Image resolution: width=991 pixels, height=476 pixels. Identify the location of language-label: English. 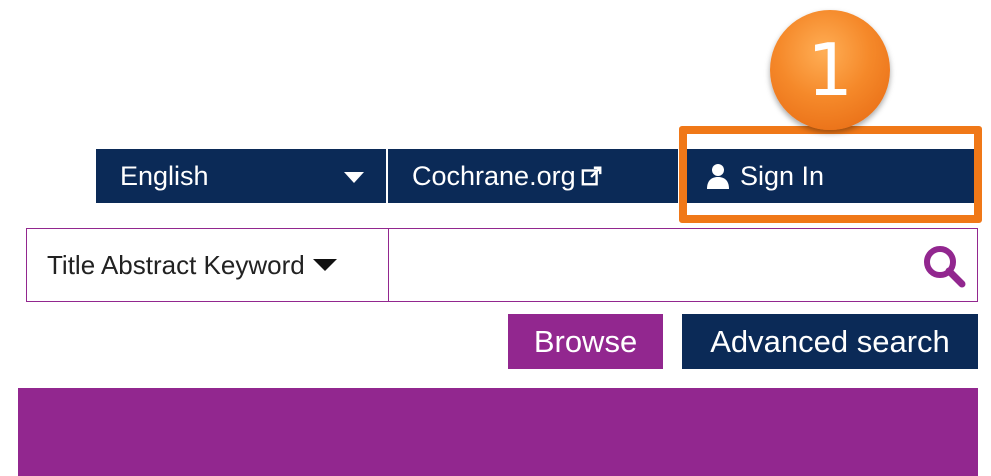
(164, 175).